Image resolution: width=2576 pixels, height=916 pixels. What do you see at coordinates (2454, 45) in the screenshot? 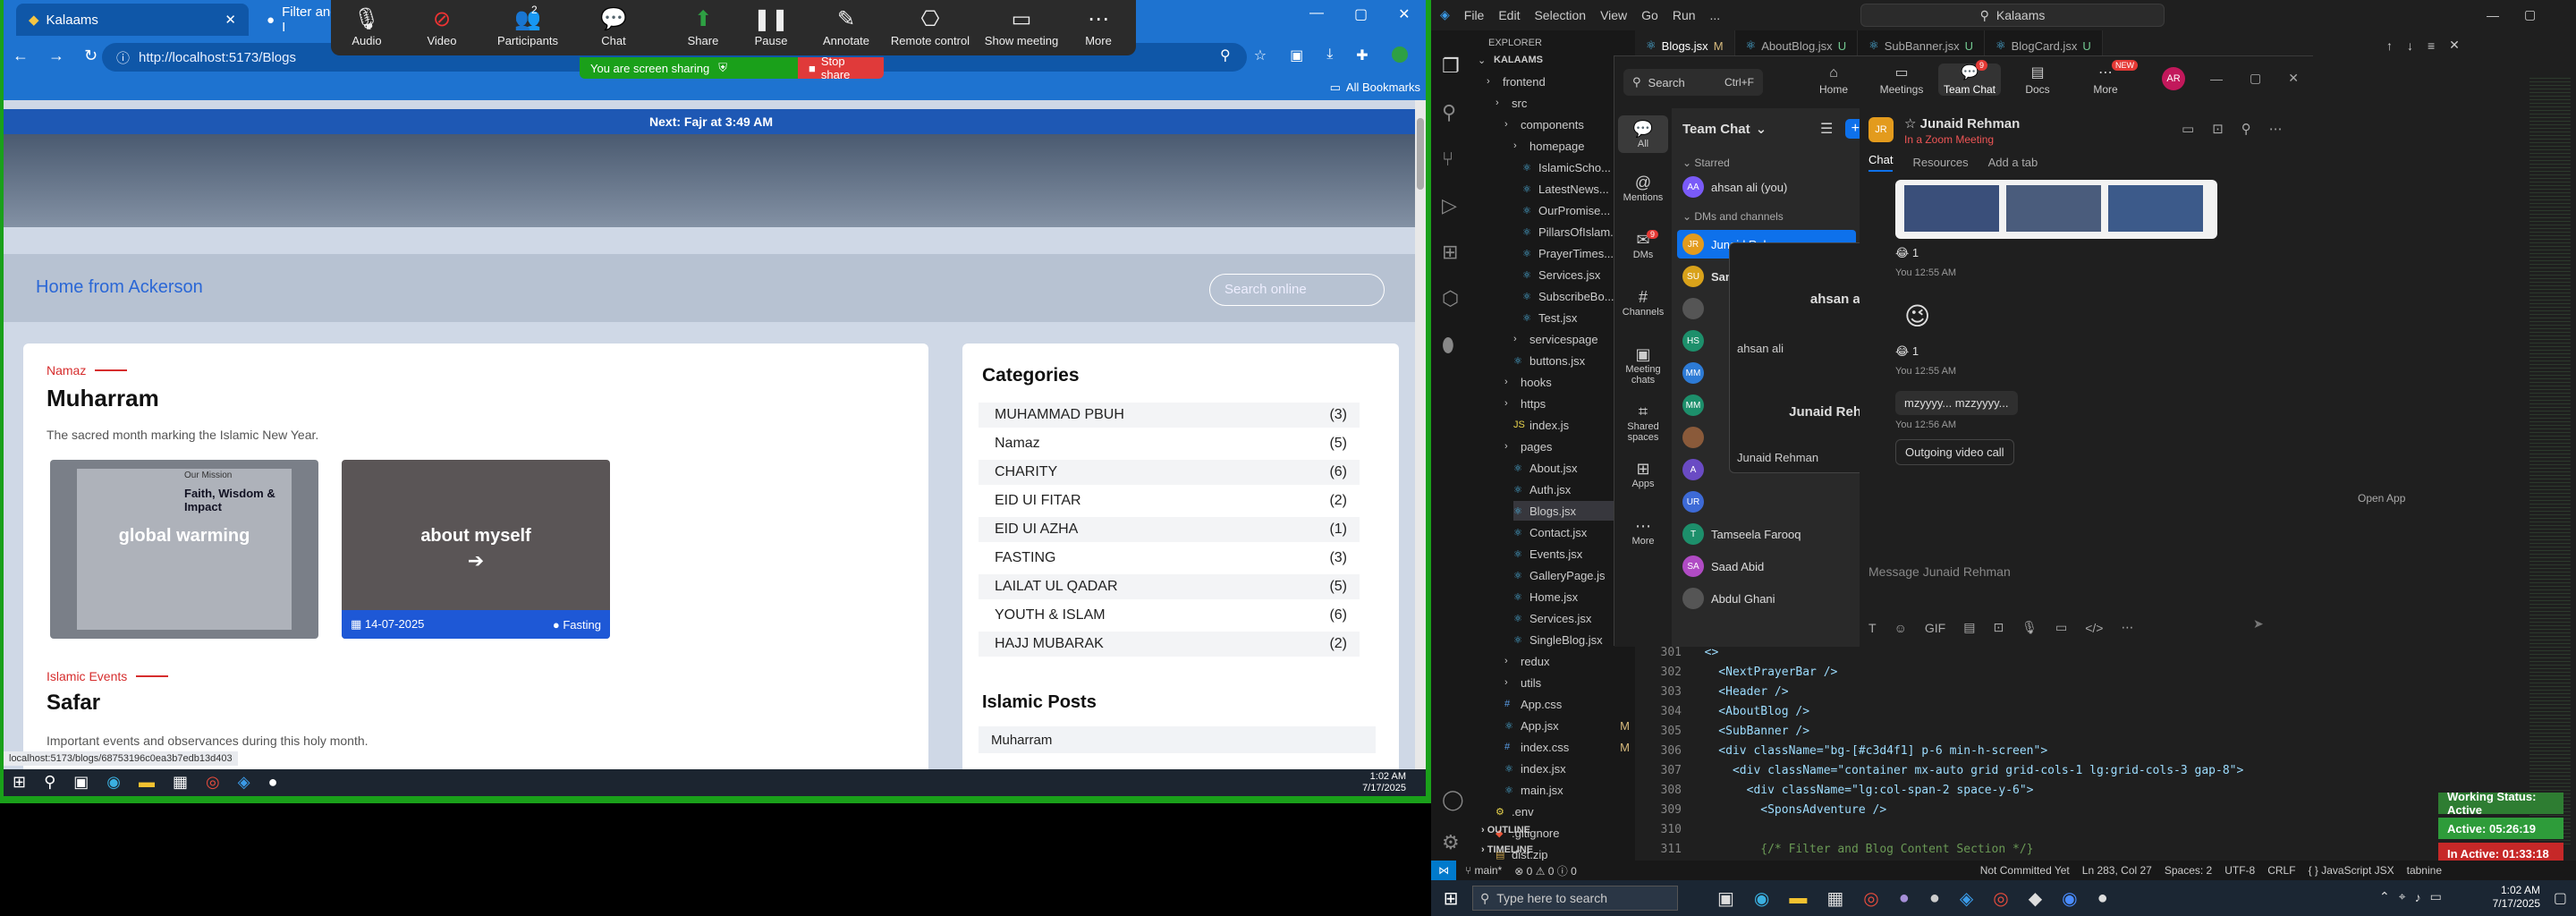
I see `close-find-icon: ✕` at bounding box center [2454, 45].